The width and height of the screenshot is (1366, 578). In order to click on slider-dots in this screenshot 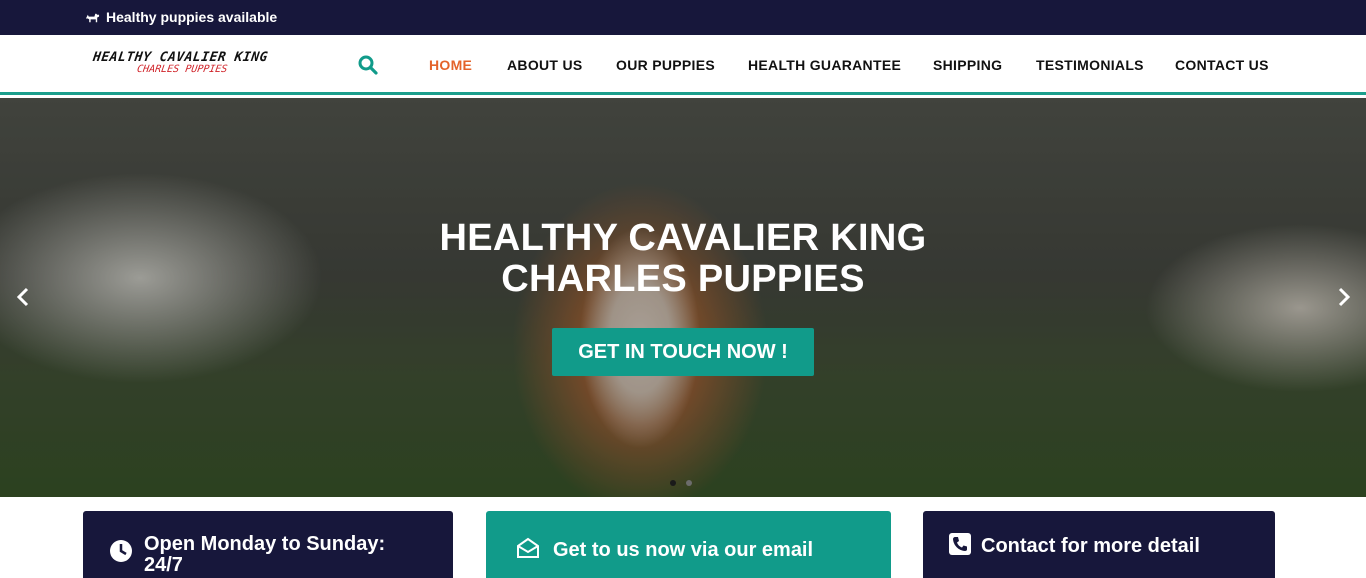, I will do `click(681, 483)`.